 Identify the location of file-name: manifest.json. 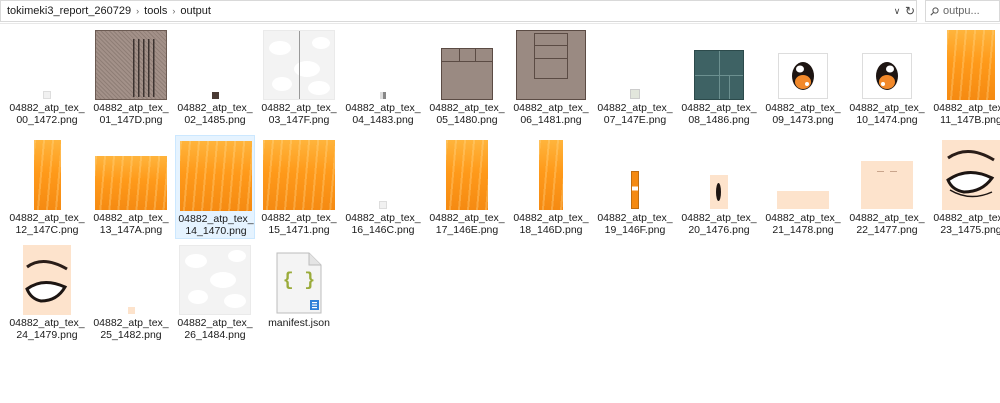
(299, 323).